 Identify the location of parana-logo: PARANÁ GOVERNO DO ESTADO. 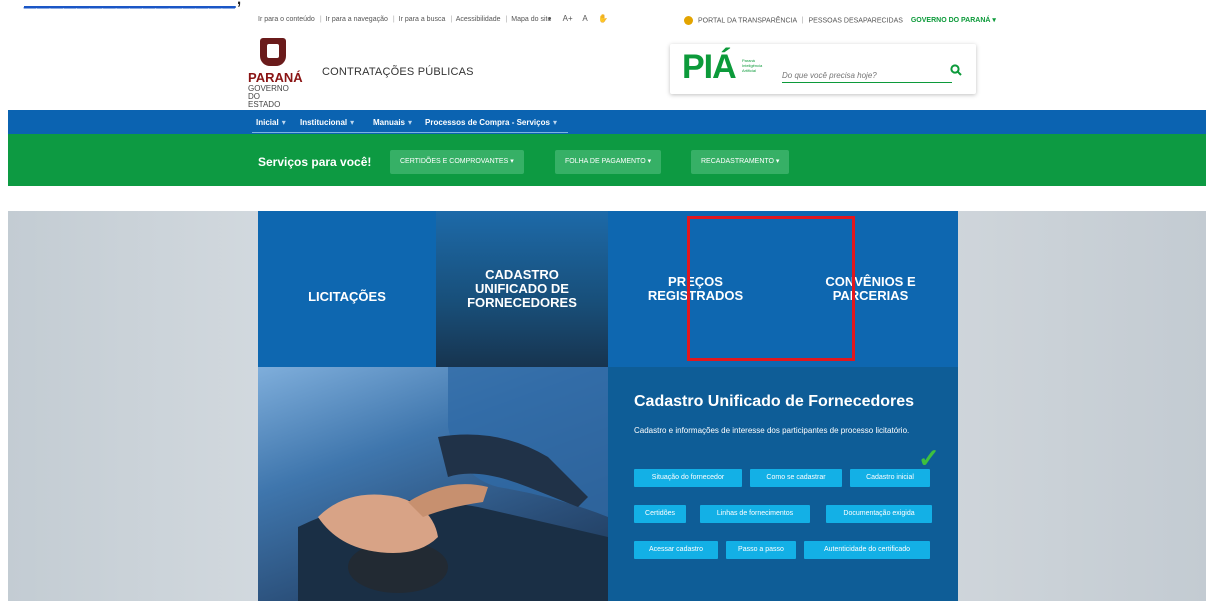
(279, 73).